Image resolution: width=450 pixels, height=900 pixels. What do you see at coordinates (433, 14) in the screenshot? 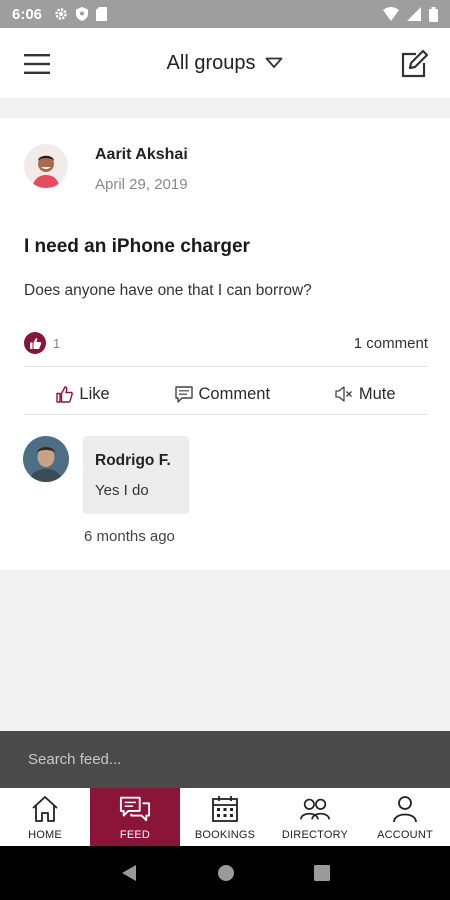
I see `battery-icon` at bounding box center [433, 14].